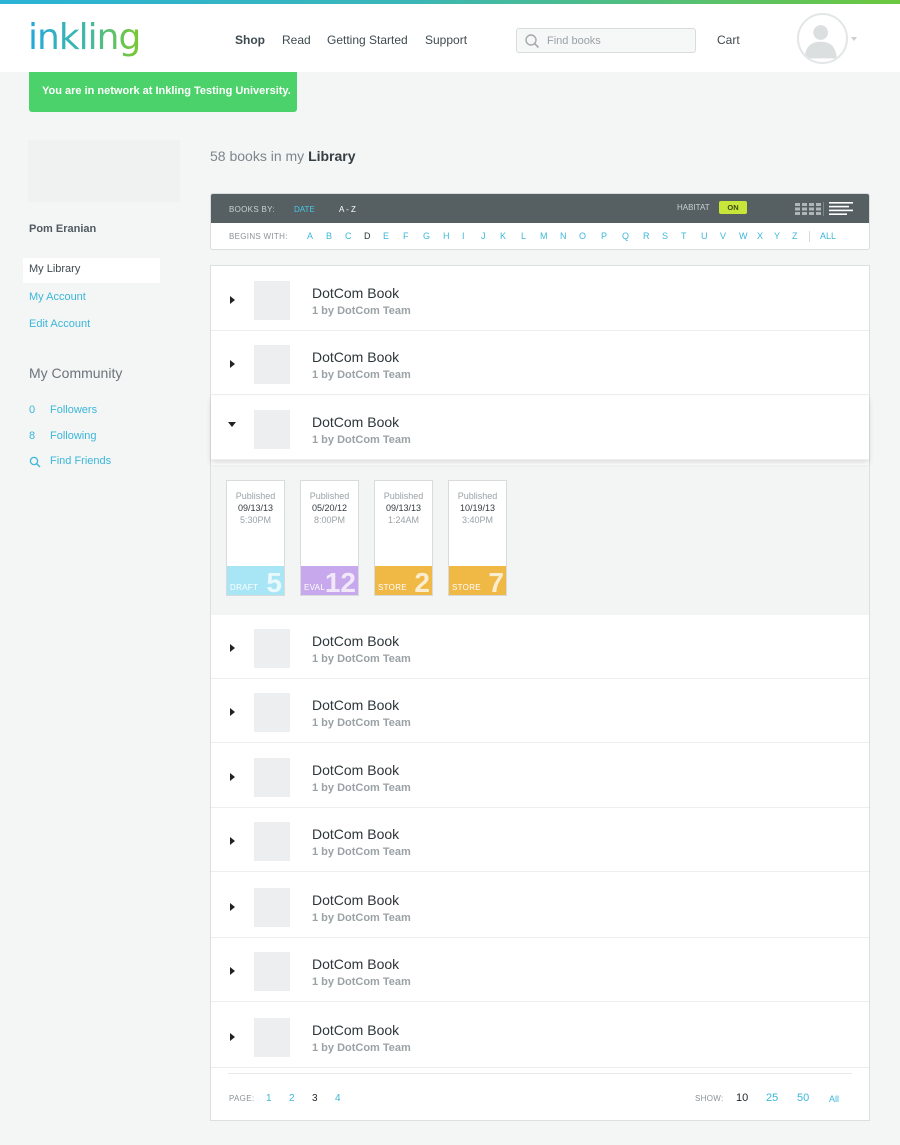 This screenshot has width=900, height=1145. I want to click on letter-e: E, so click(386, 236).